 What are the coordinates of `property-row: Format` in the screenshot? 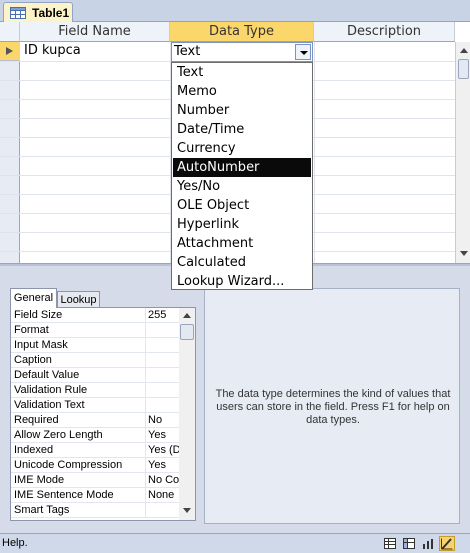 It's located at (95, 330).